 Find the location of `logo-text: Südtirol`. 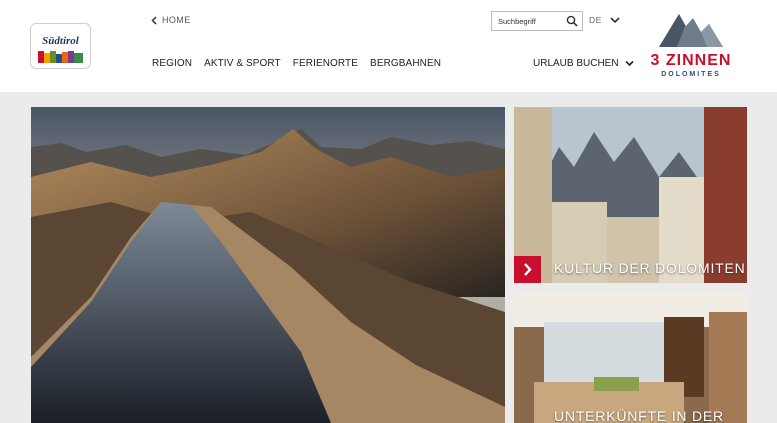

logo-text: Südtirol is located at coordinates (60, 41).